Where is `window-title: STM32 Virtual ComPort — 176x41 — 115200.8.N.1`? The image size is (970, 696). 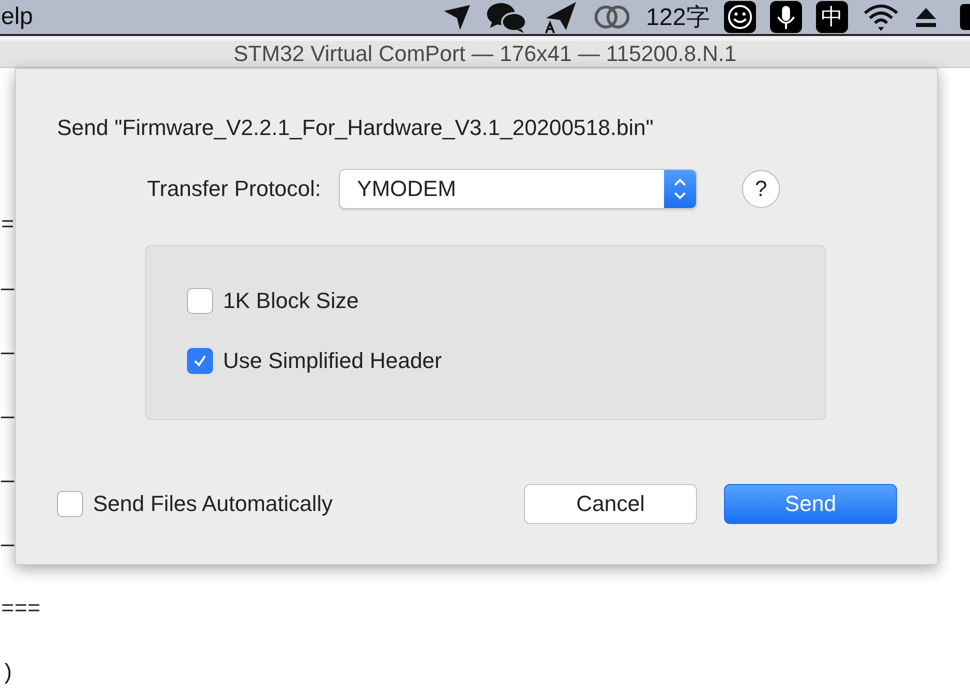 window-title: STM32 Virtual ComPort — 176x41 — 115200.8.N.1 is located at coordinates (485, 54).